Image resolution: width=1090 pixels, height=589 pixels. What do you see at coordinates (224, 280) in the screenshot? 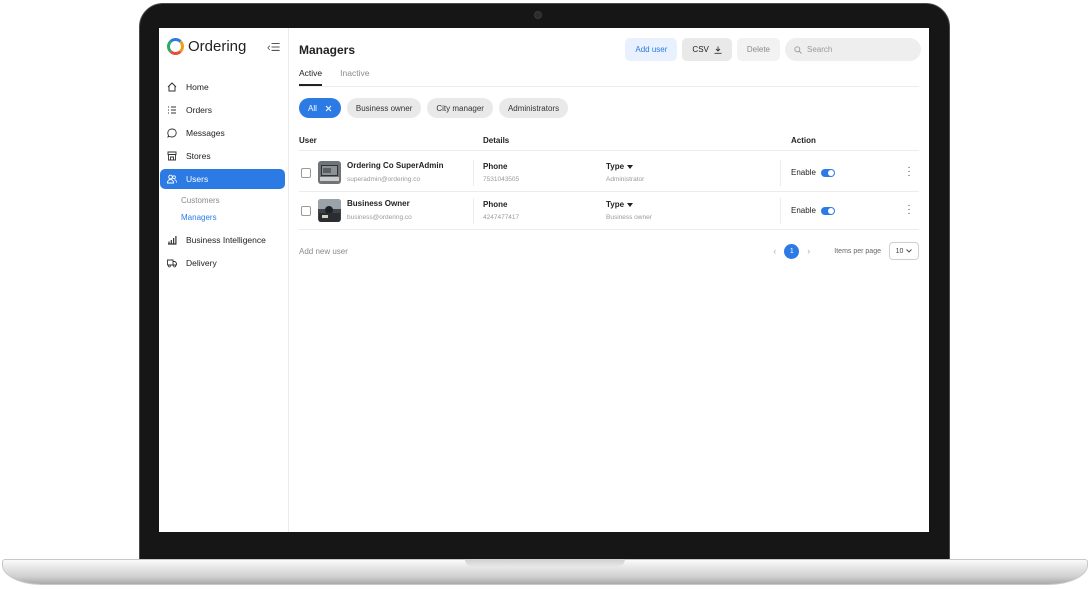
I see `sidebar: Ordering ‹☰ Home Orders Messages Stores` at bounding box center [224, 280].